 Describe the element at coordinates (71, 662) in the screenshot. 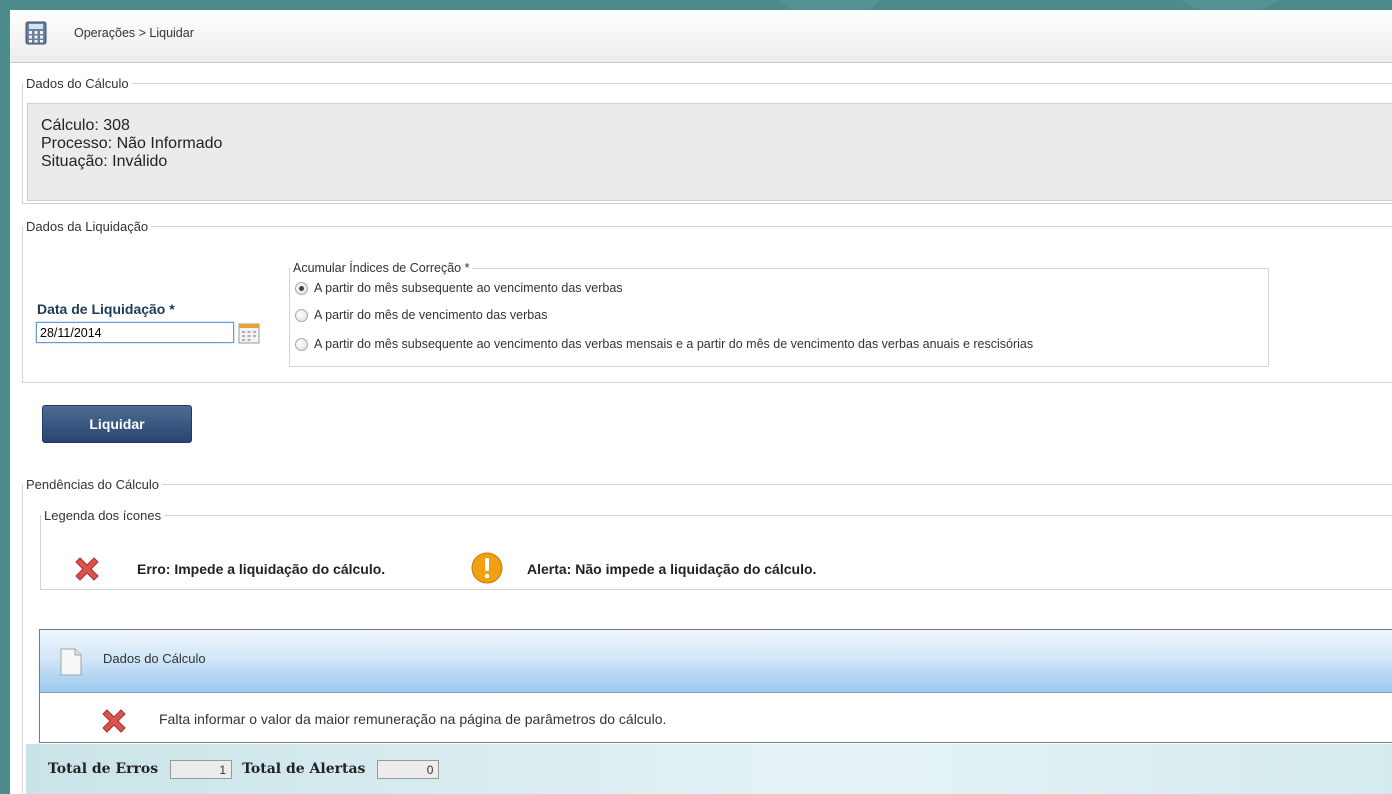

I see `document-icon` at that location.